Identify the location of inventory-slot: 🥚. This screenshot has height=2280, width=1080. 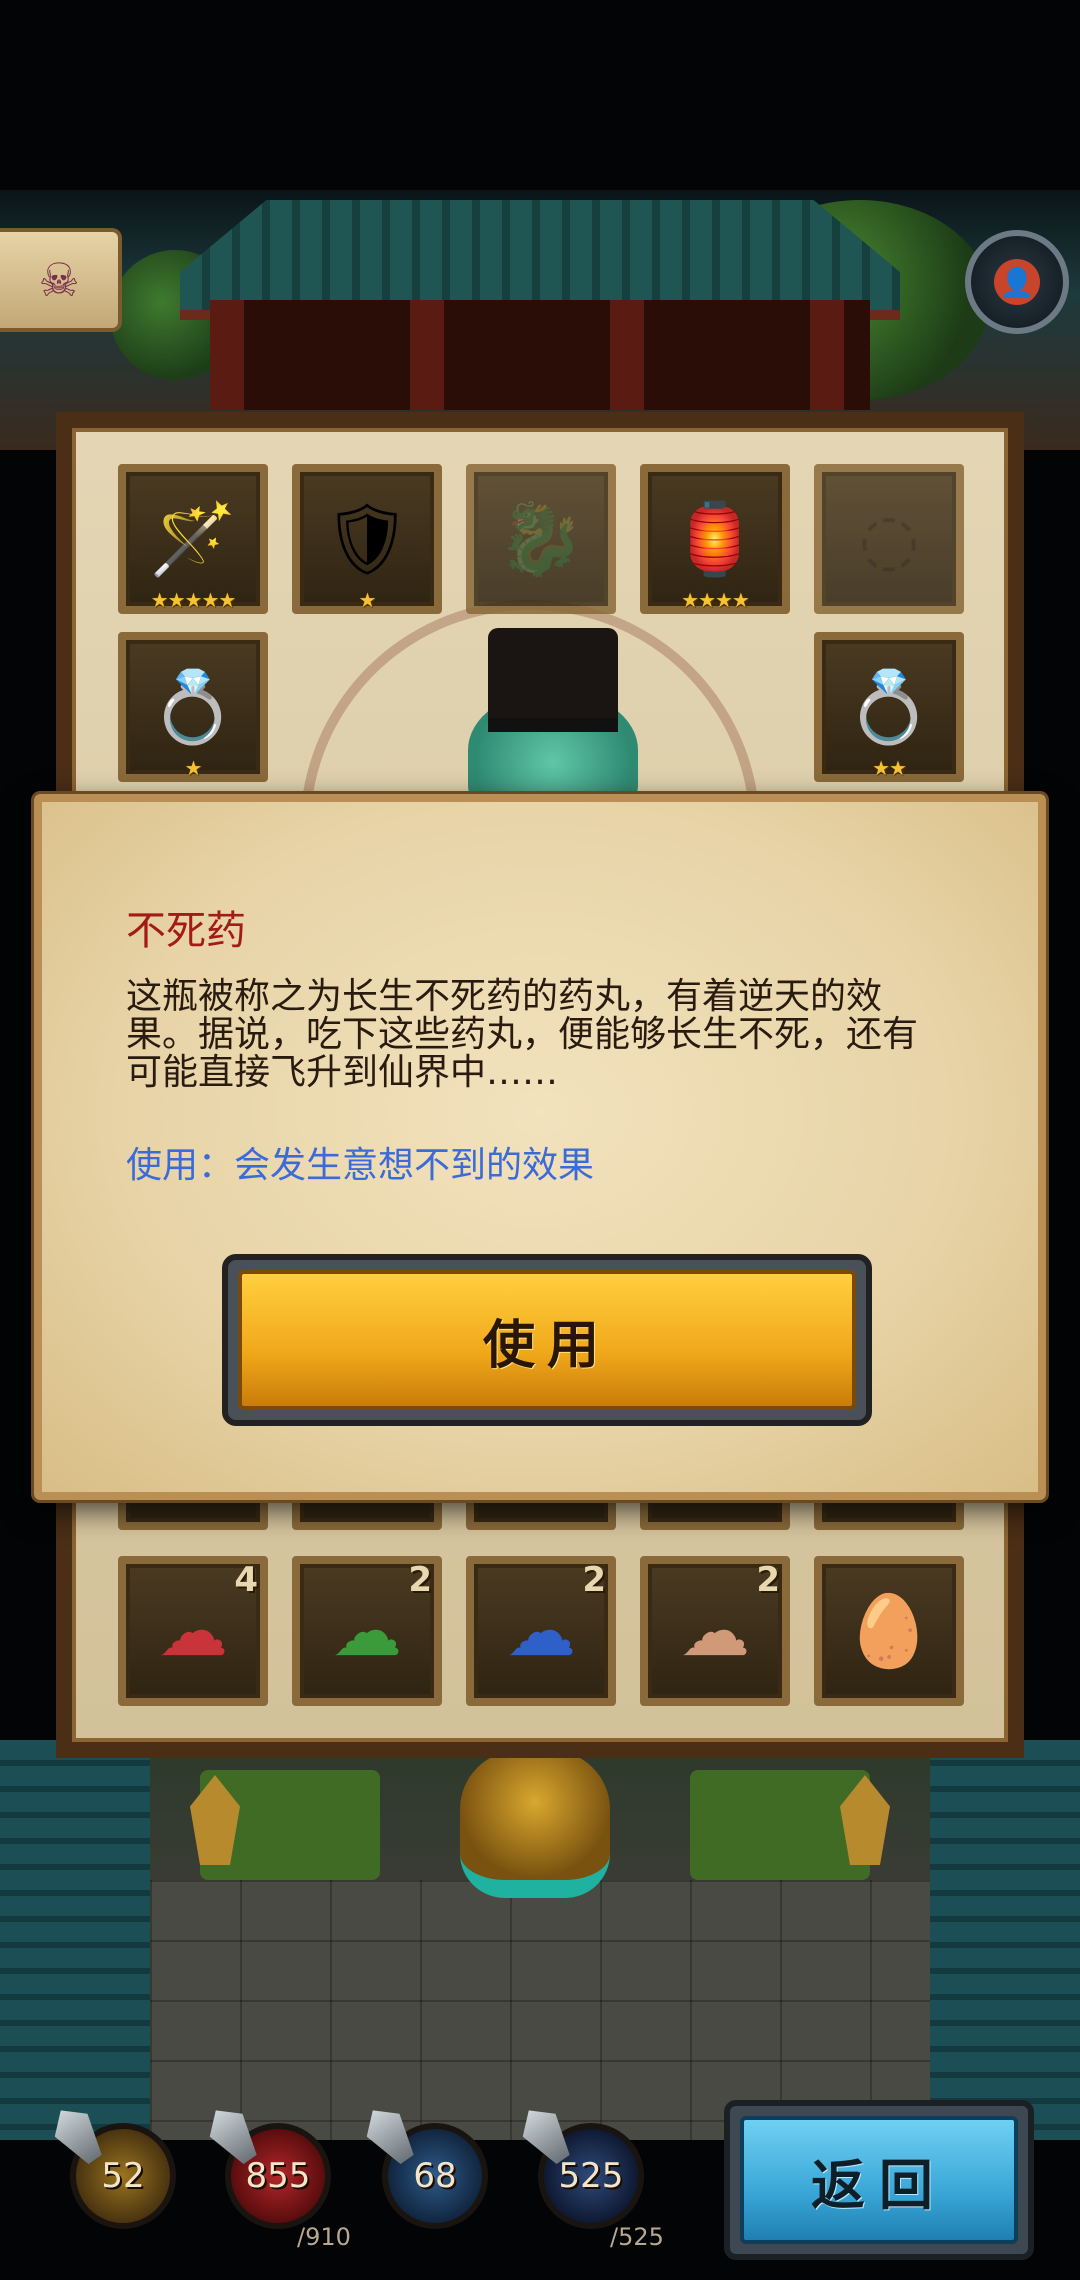
(889, 1631).